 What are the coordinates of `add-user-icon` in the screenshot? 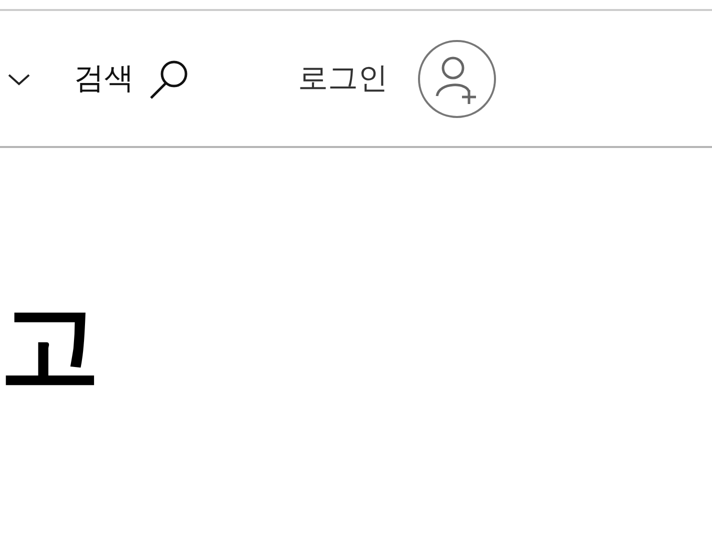 It's located at (457, 79).